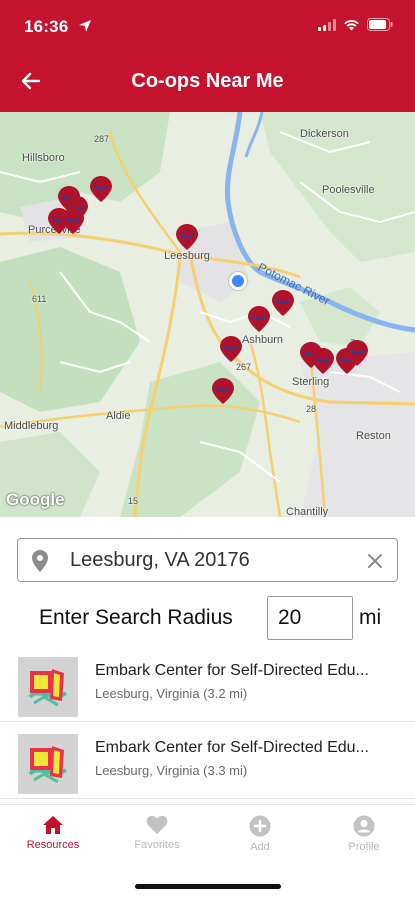  What do you see at coordinates (157, 845) in the screenshot?
I see `tab-label-favorites: Favorites` at bounding box center [157, 845].